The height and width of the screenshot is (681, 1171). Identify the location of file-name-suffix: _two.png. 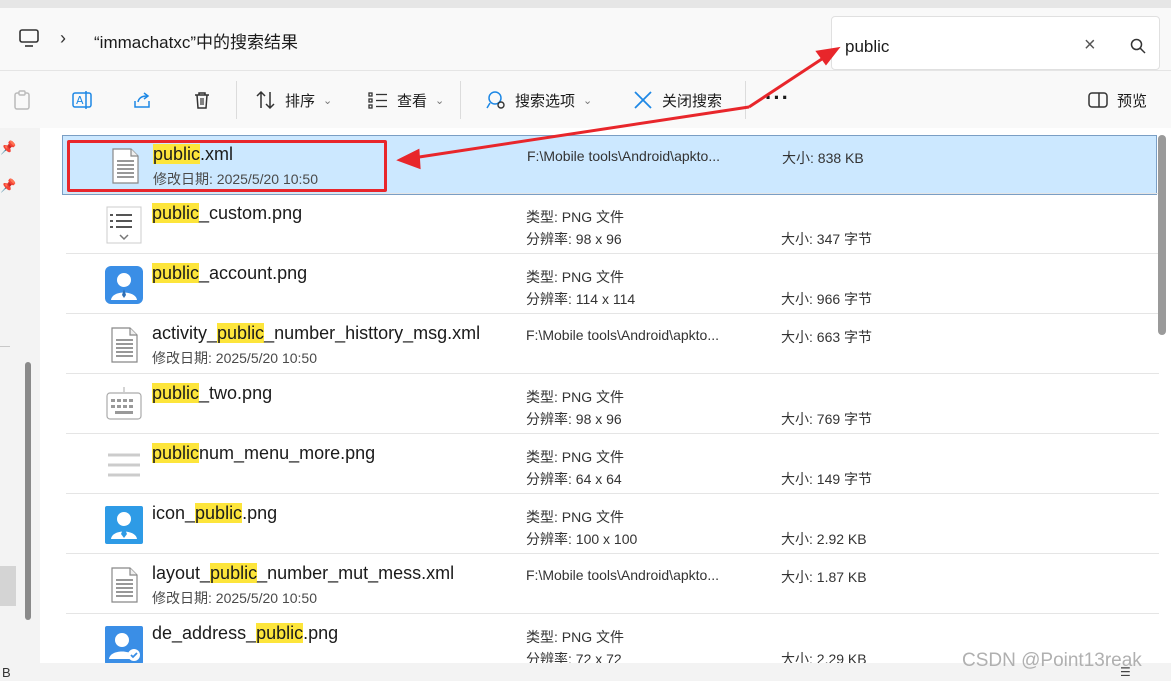
(236, 393).